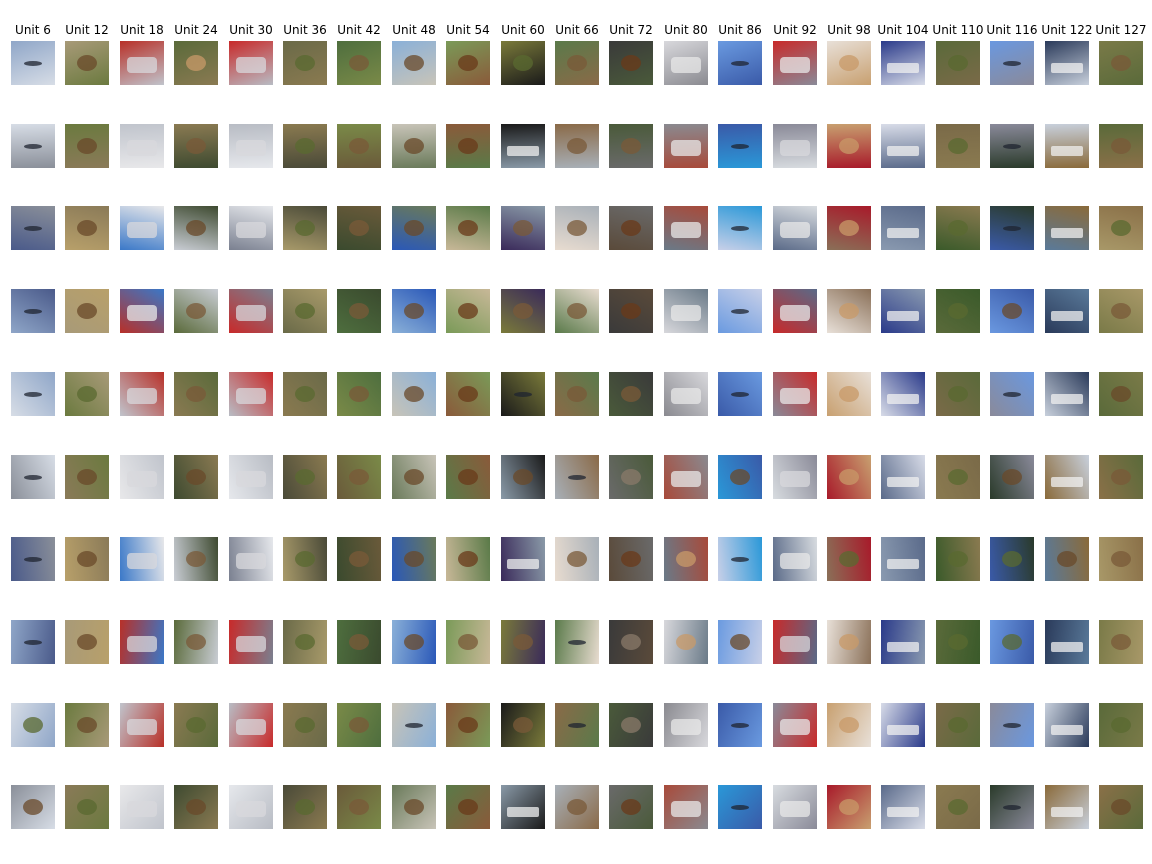 The width and height of the screenshot is (1152, 864). What do you see at coordinates (577, 30) in the screenshot?
I see `column-title: Unit 66` at bounding box center [577, 30].